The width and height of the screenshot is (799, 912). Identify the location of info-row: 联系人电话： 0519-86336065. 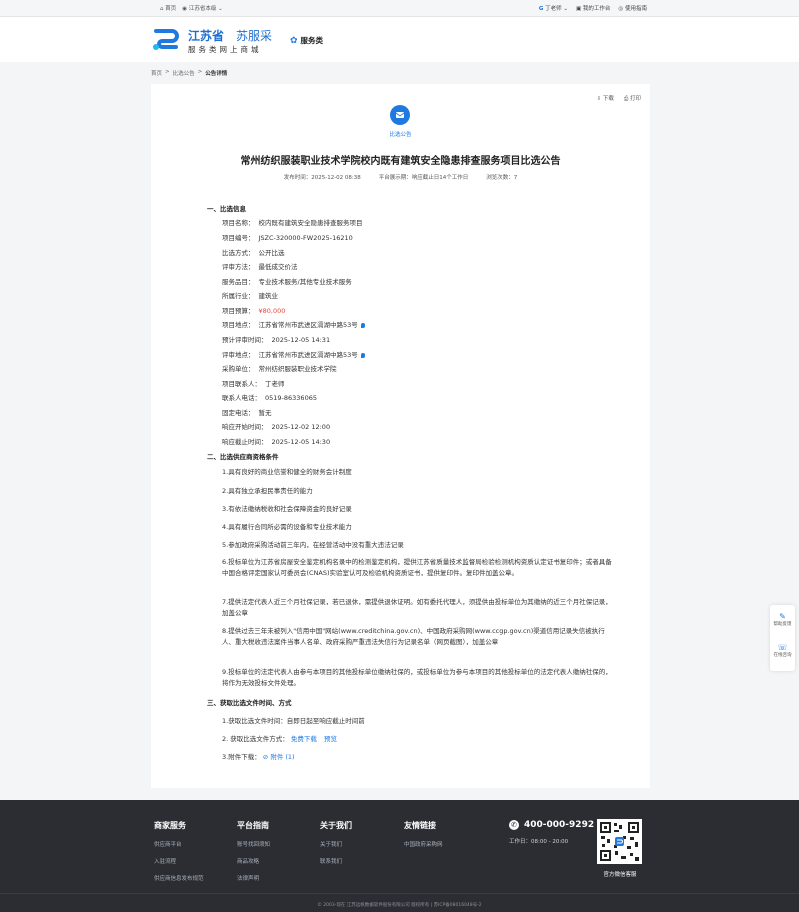
(269, 397).